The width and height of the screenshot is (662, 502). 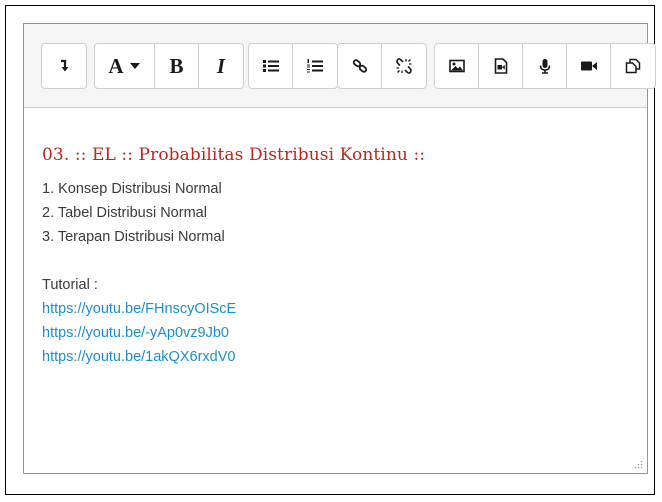 What do you see at coordinates (335, 357) in the screenshot?
I see `tutorial-link: https://youtu.be/1akQX6rxdV0` at bounding box center [335, 357].